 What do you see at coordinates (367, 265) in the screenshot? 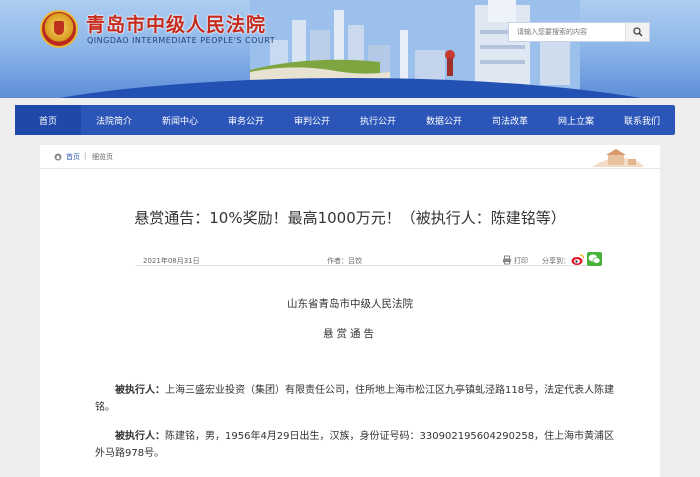
I see `meta-divider` at bounding box center [367, 265].